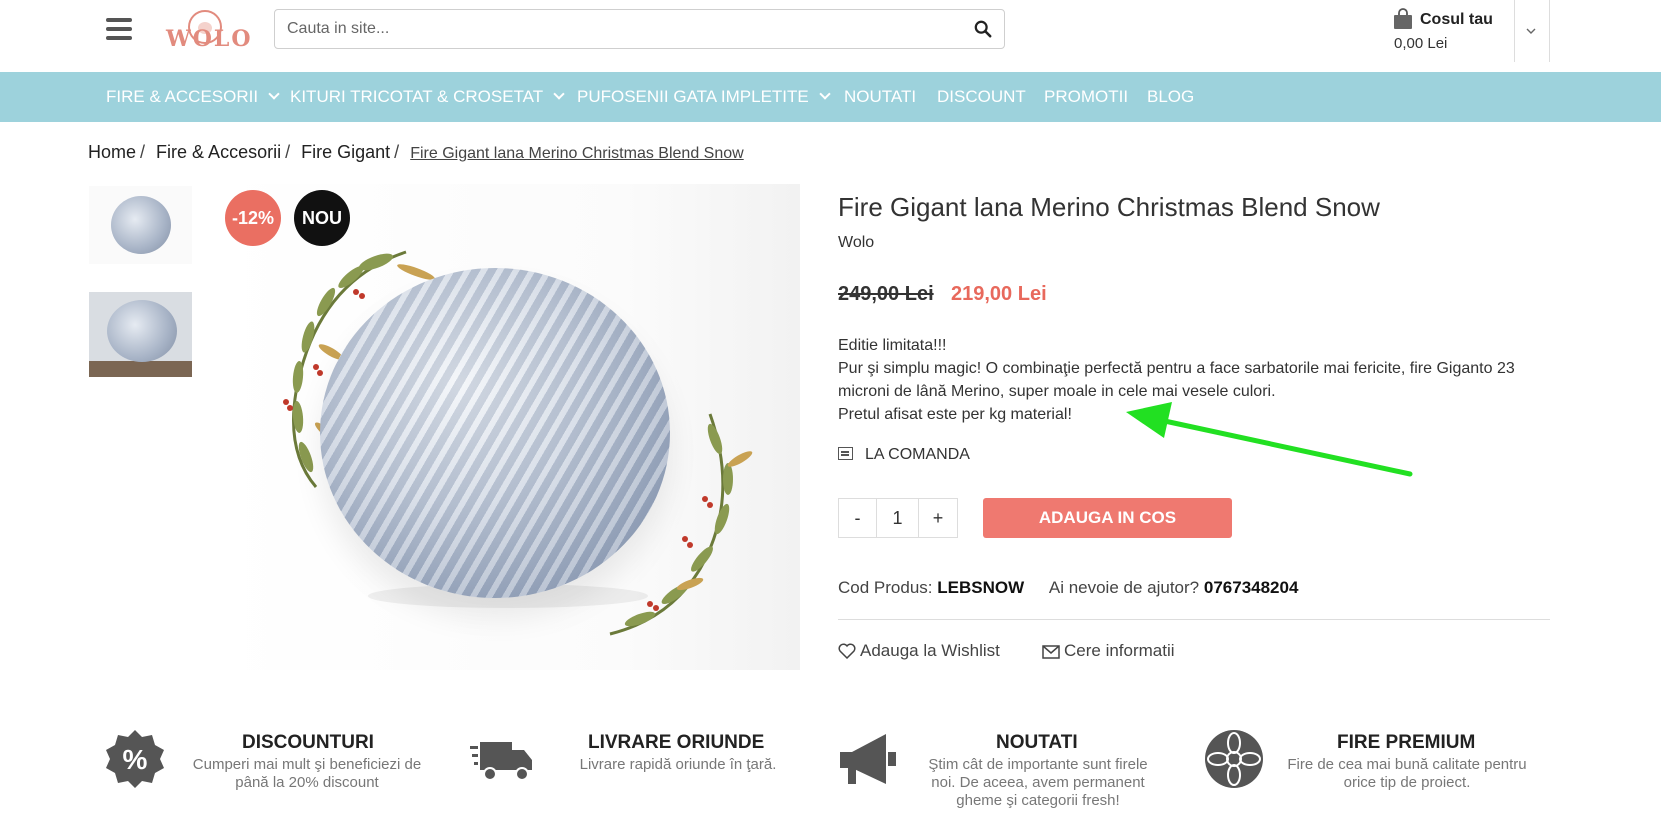 Image resolution: width=1661 pixels, height=833 pixels. I want to click on nav-item-label: DISCOUNT, so click(981, 96).